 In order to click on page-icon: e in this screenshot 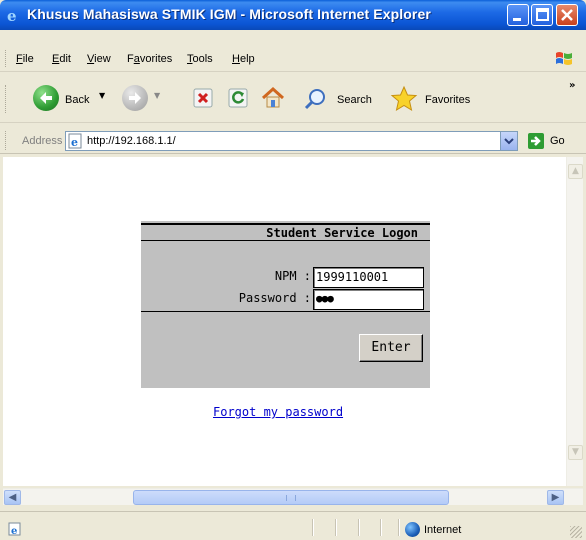, I will do `click(75, 141)`.